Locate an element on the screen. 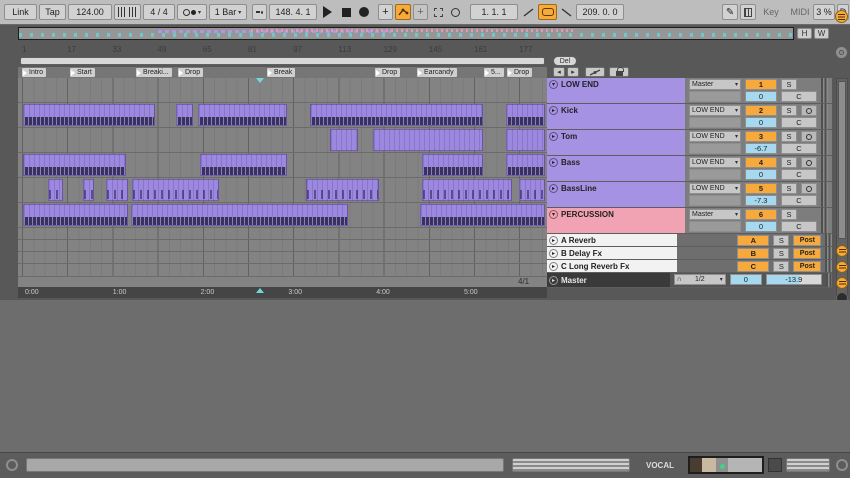 This screenshot has width=850, height=478. play-button is located at coordinates (327, 12).